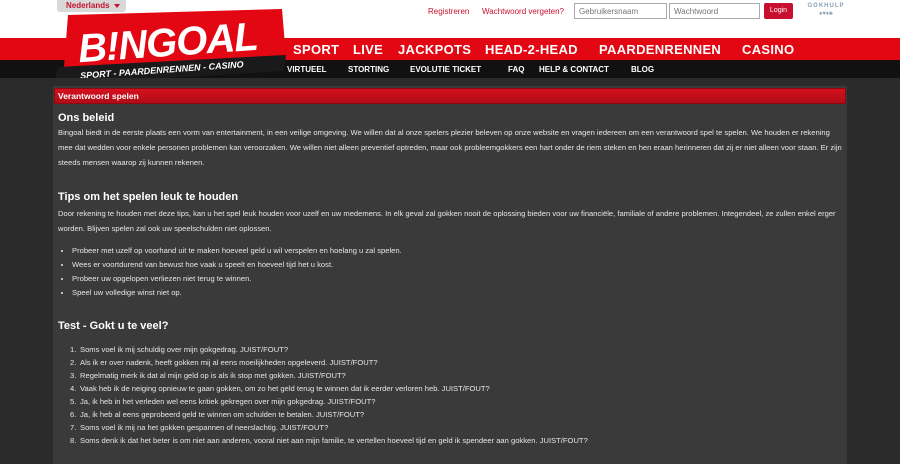 The width and height of the screenshot is (900, 464). I want to click on panel-title: Verantwoord spelen, so click(98, 96).